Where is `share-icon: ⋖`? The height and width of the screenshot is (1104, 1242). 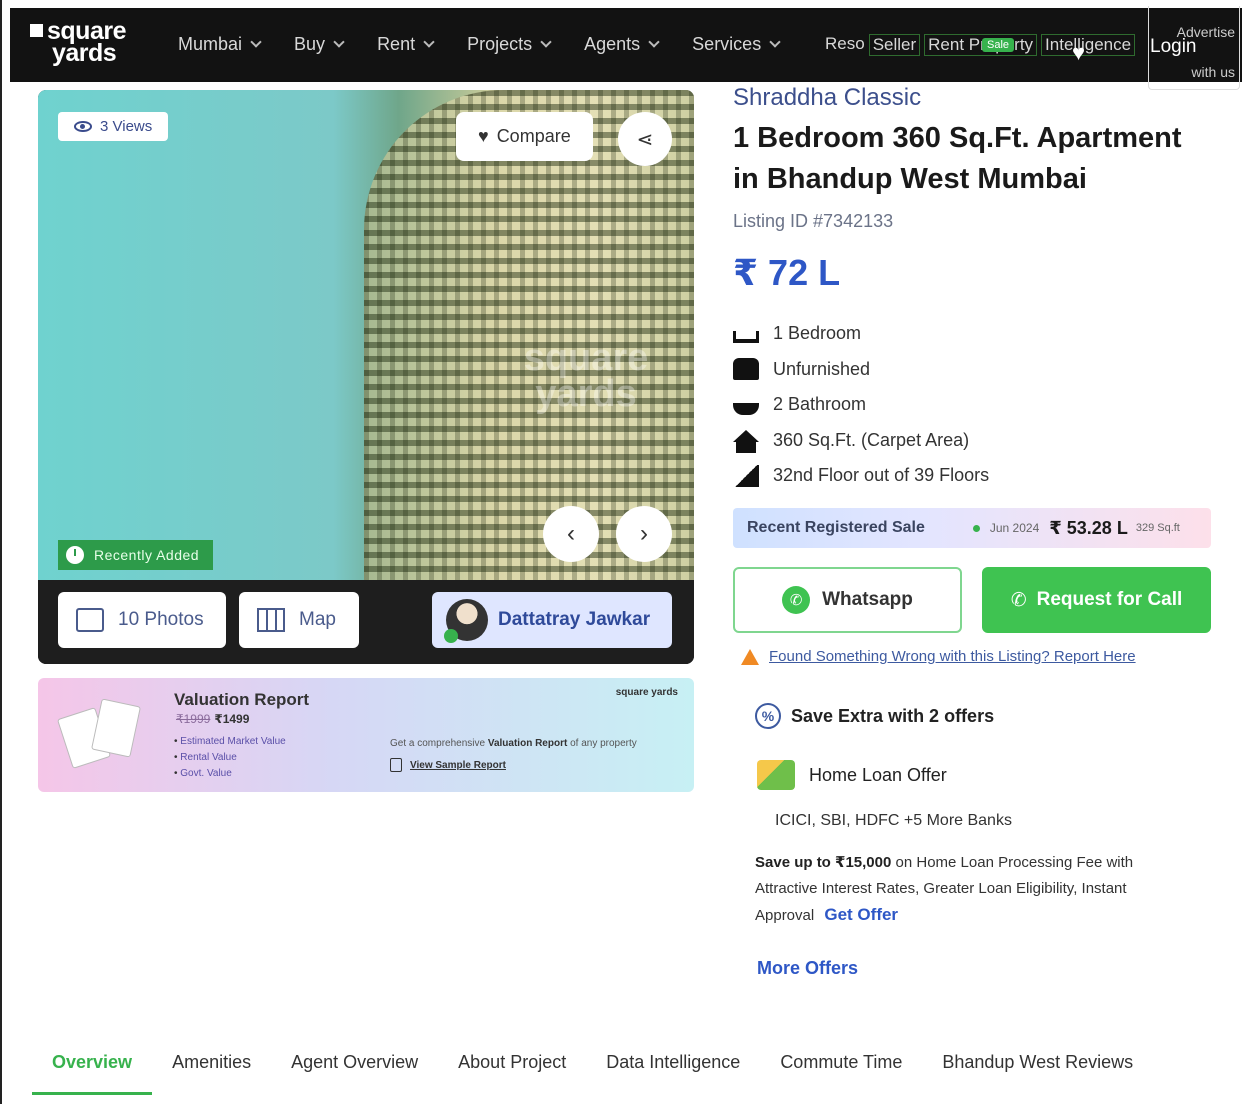
share-icon: ⋖ is located at coordinates (645, 139).